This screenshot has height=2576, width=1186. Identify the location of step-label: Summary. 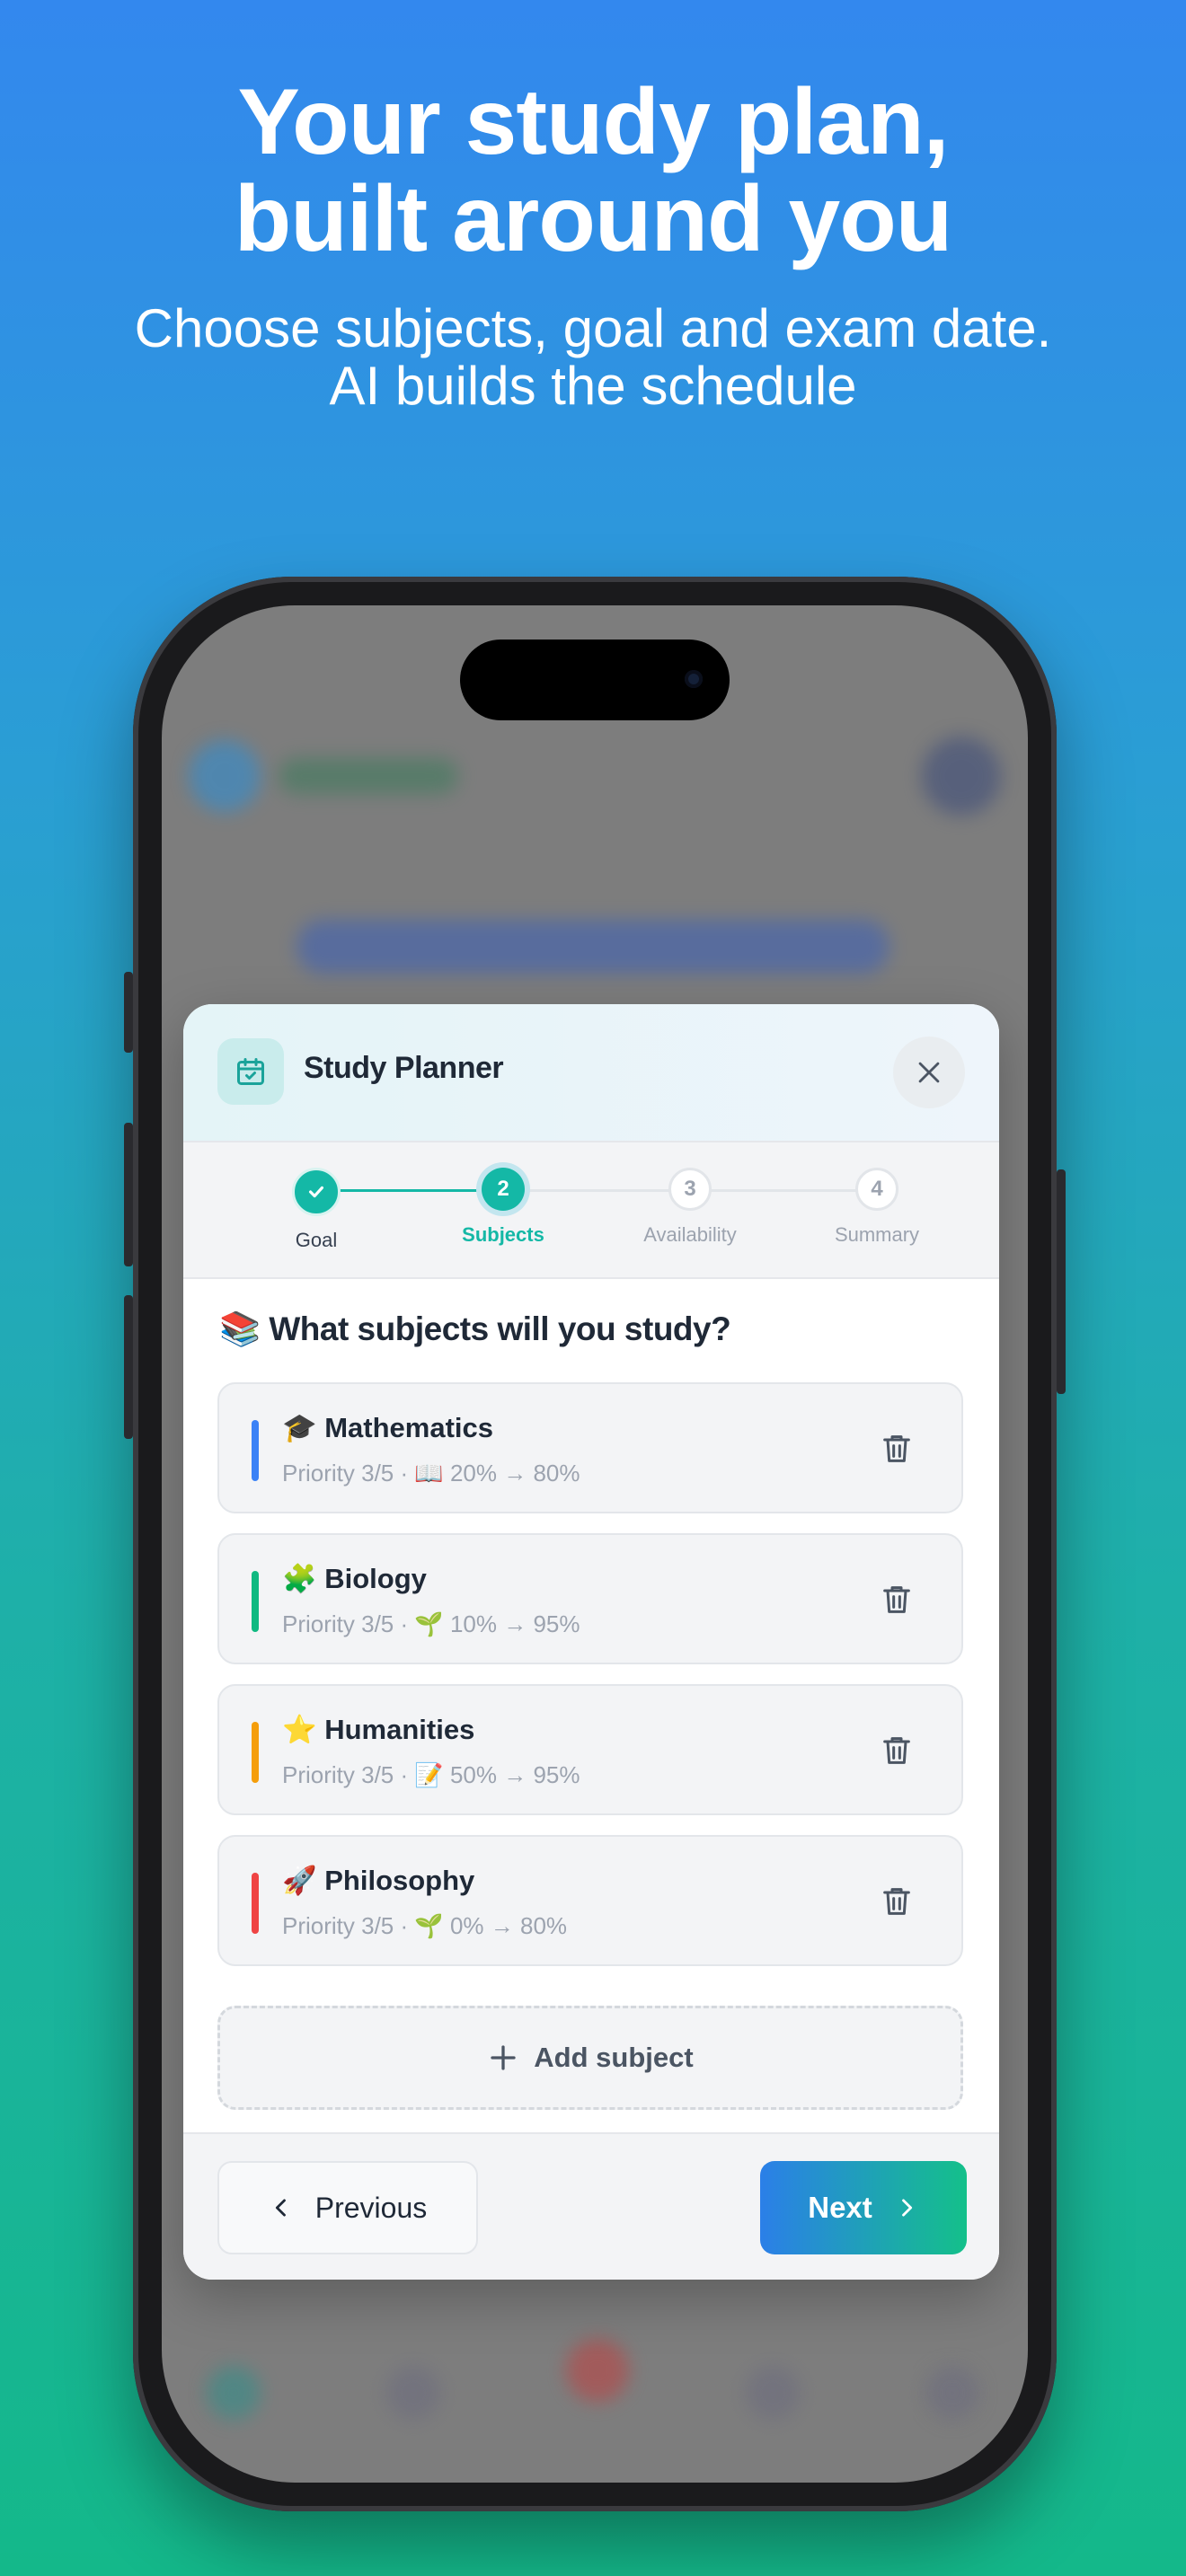
(877, 1234).